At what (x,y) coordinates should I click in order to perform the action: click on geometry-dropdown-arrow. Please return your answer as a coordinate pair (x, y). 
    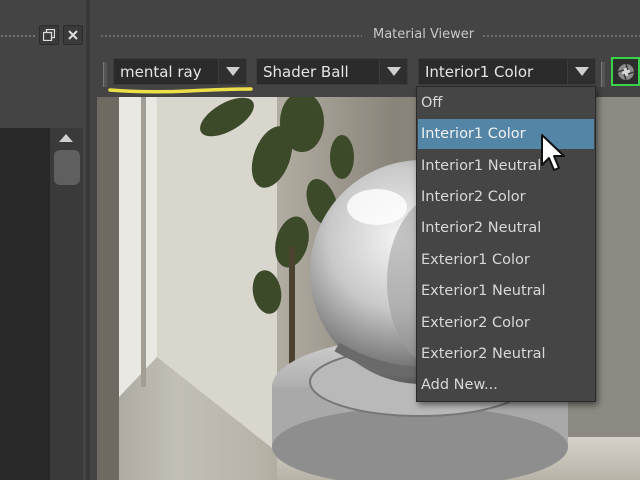
    Looking at the image, I should click on (393, 71).